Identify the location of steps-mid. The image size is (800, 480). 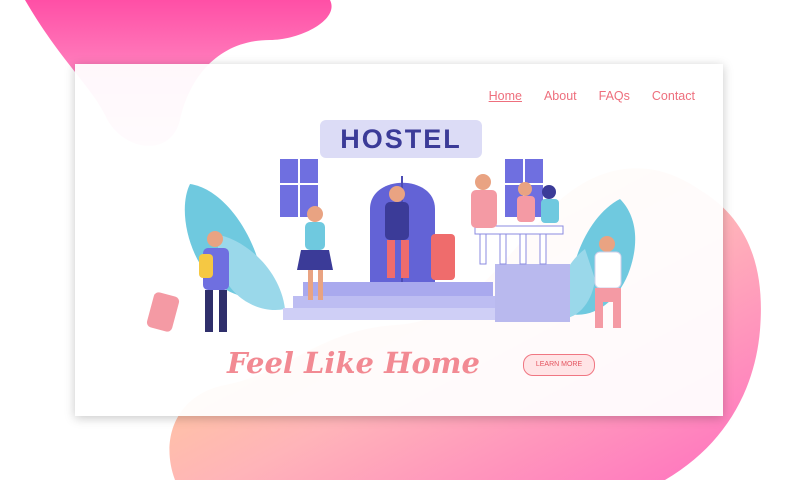
(398, 302).